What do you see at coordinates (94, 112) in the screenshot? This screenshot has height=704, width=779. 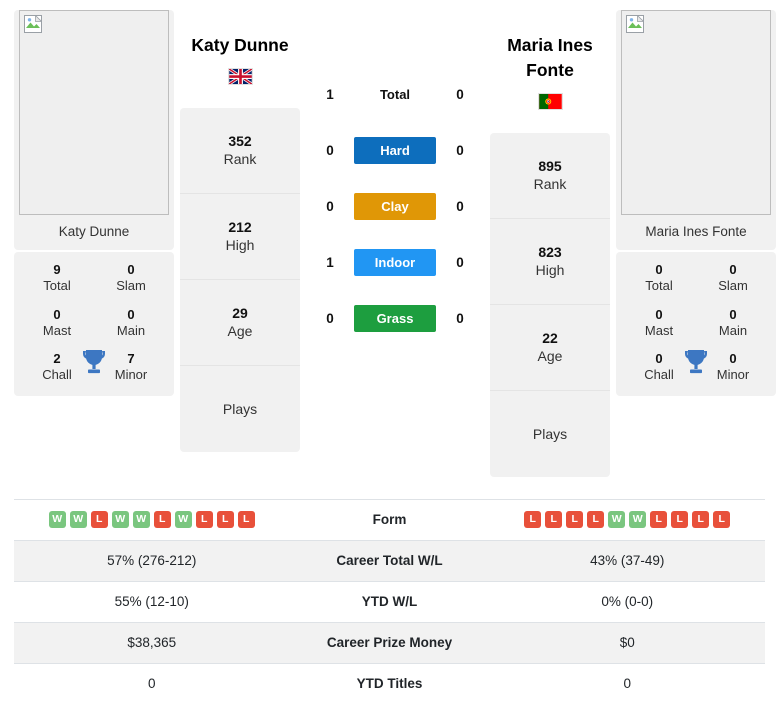 I see `left-player-photo-frame` at bounding box center [94, 112].